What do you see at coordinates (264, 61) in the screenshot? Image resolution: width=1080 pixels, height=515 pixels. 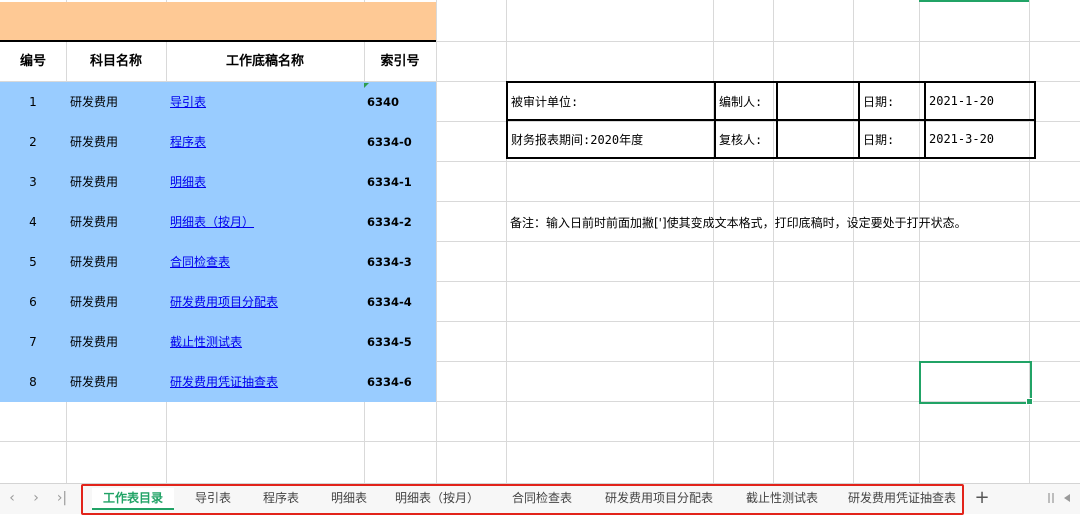 I see `col-header-name: 工作底稿名称` at bounding box center [264, 61].